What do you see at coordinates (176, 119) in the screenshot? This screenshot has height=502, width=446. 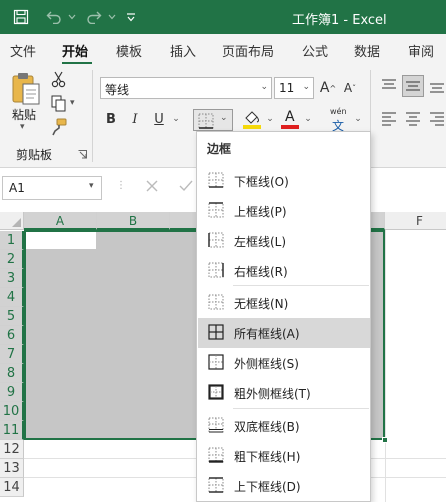 I see `underline-dropdown-icon: ⌄` at bounding box center [176, 119].